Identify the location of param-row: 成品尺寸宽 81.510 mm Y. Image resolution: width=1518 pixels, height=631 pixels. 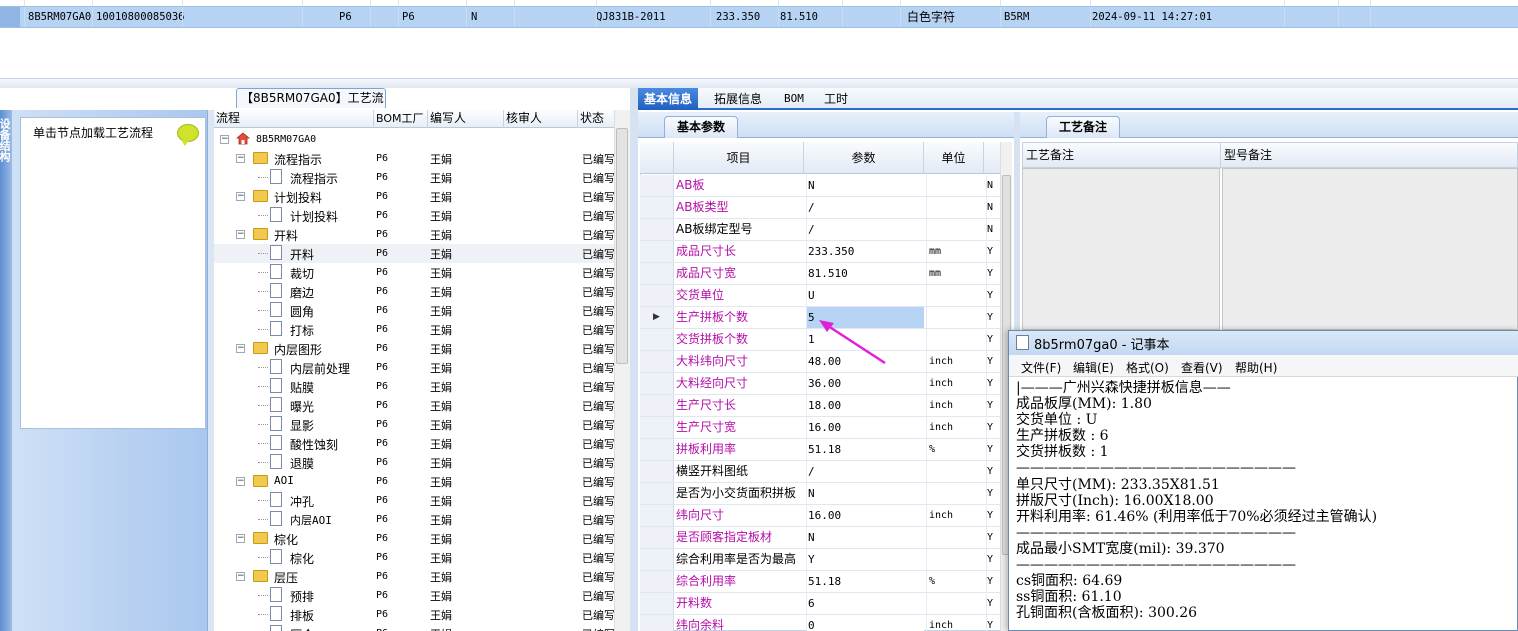
(820, 274).